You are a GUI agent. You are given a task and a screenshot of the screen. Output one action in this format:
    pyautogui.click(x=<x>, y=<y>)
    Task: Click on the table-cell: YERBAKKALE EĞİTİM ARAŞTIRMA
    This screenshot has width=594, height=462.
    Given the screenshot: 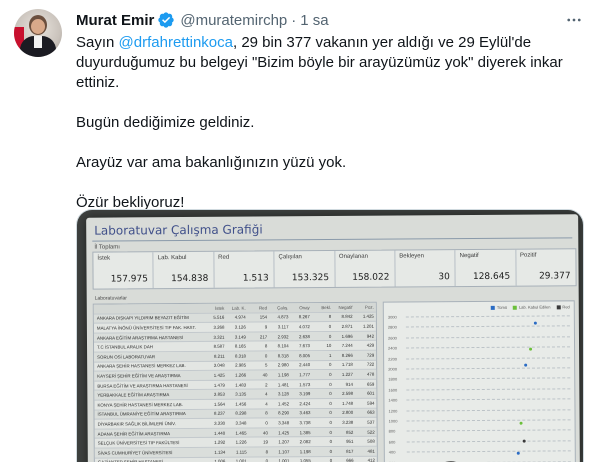 What is the action you would take?
    pyautogui.click(x=133, y=395)
    